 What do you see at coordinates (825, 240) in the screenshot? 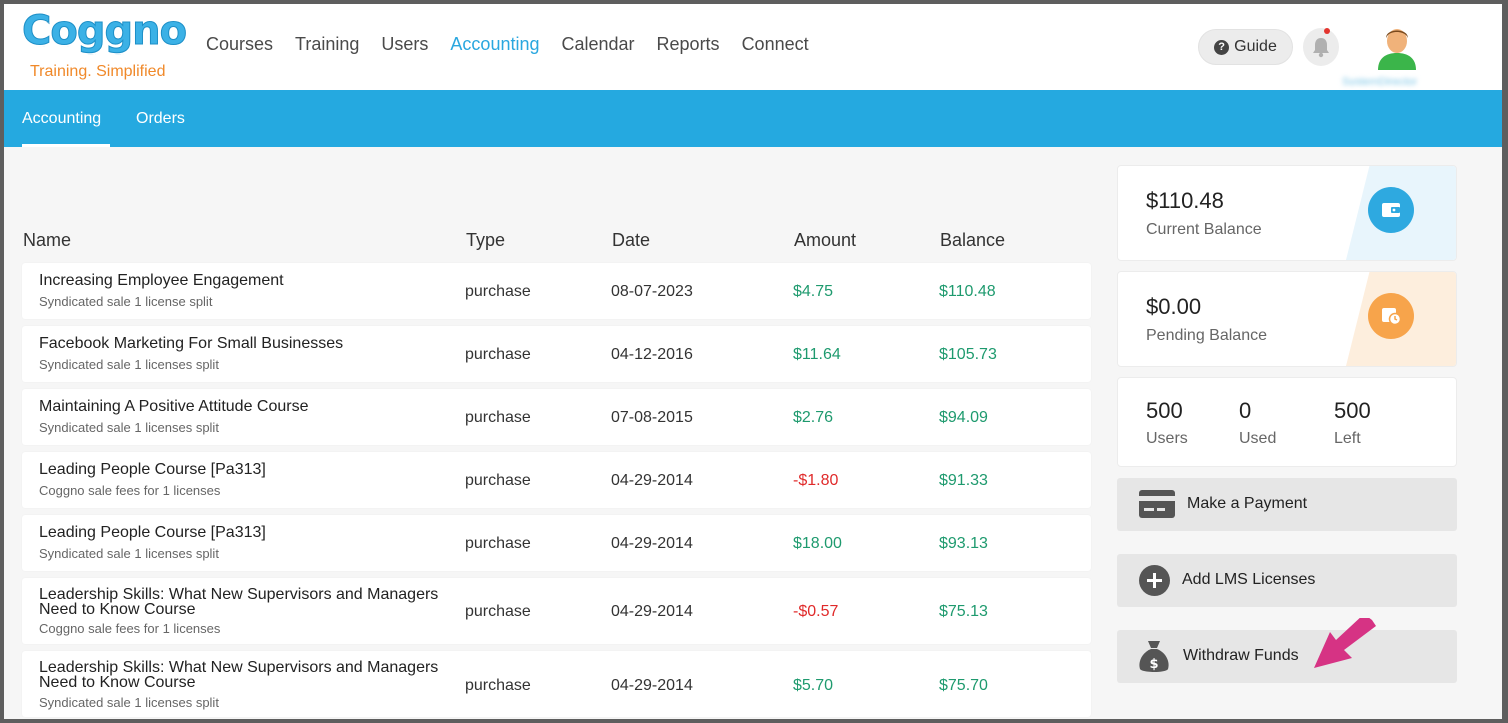
I see `column-header-amount: Amount` at bounding box center [825, 240].